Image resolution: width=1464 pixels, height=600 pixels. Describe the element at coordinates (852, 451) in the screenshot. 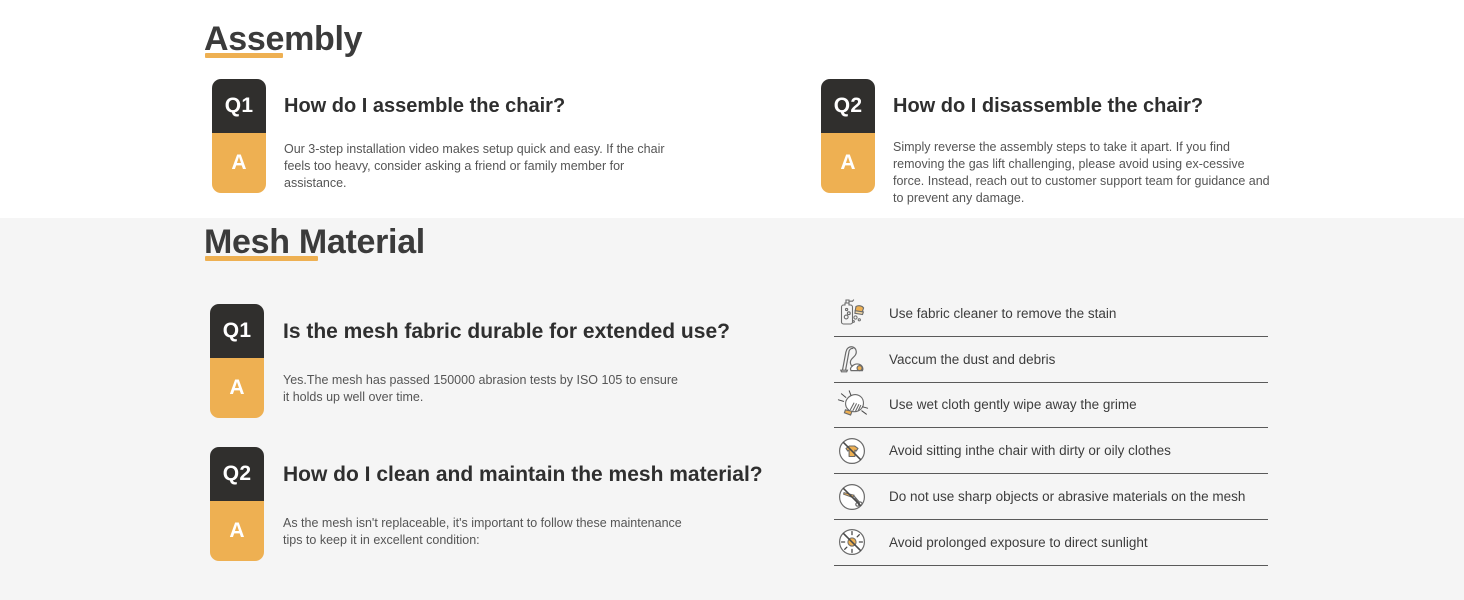

I see `no-dirty-clothes-icon` at that location.